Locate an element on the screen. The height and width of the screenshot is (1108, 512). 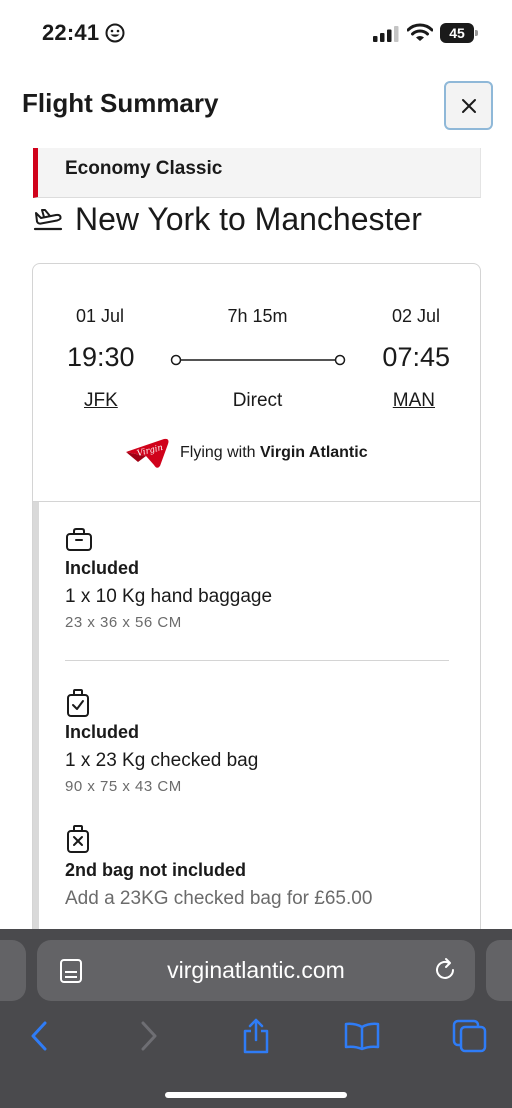
carrier-text: Flying with Virgin Atlantic is located at coordinates (274, 453).